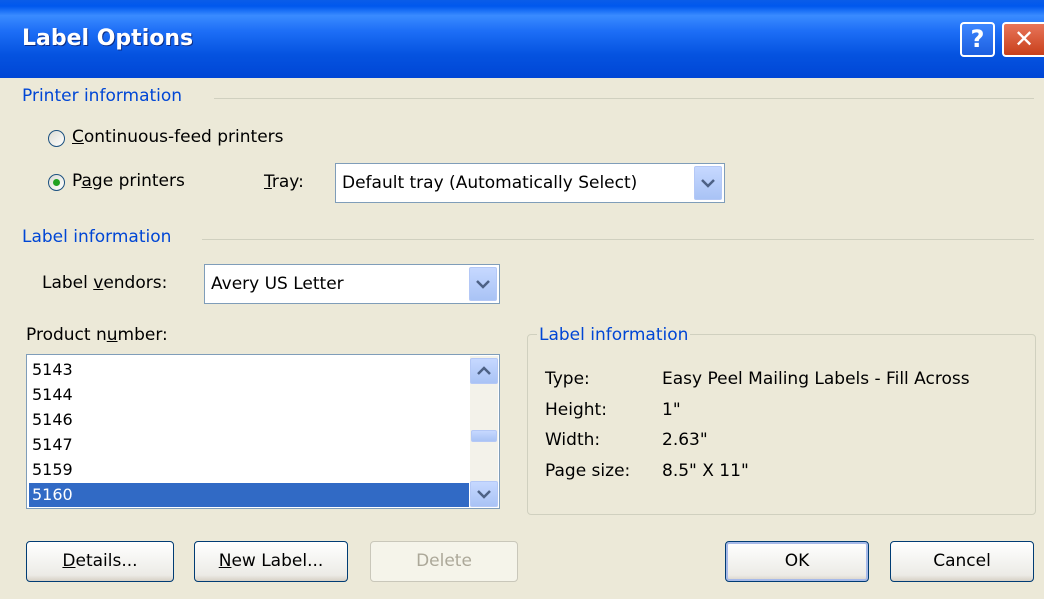  Describe the element at coordinates (97, 237) in the screenshot. I see `label-information-header: Label information` at that location.